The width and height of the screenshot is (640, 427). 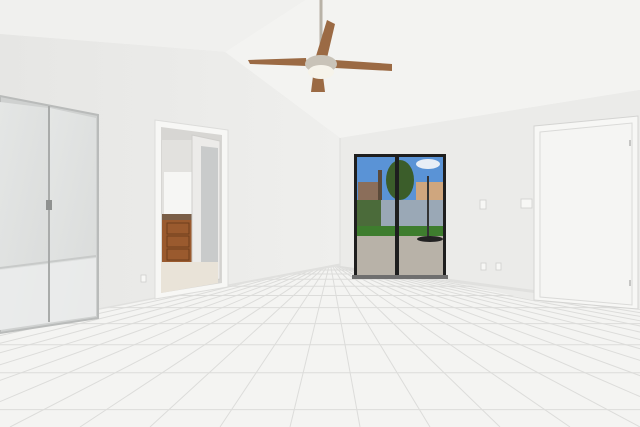 I want to click on sliding-glass-door, so click(x=400, y=216).